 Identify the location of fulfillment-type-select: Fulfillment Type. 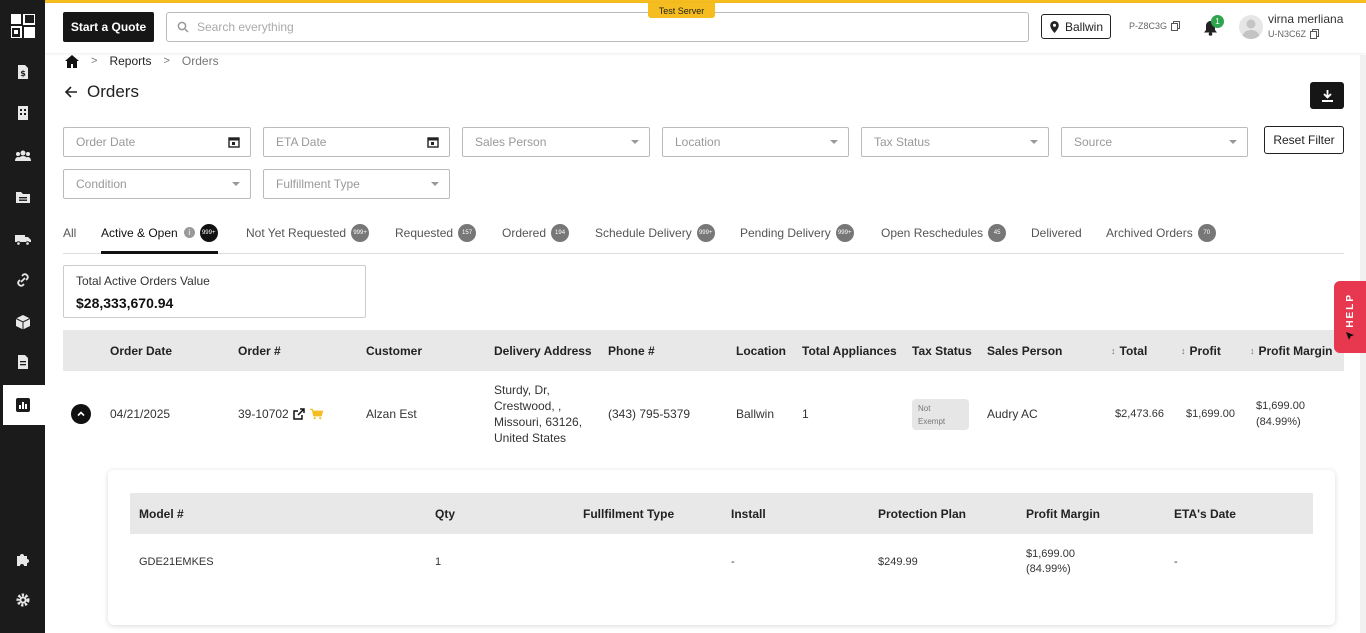
(356, 184).